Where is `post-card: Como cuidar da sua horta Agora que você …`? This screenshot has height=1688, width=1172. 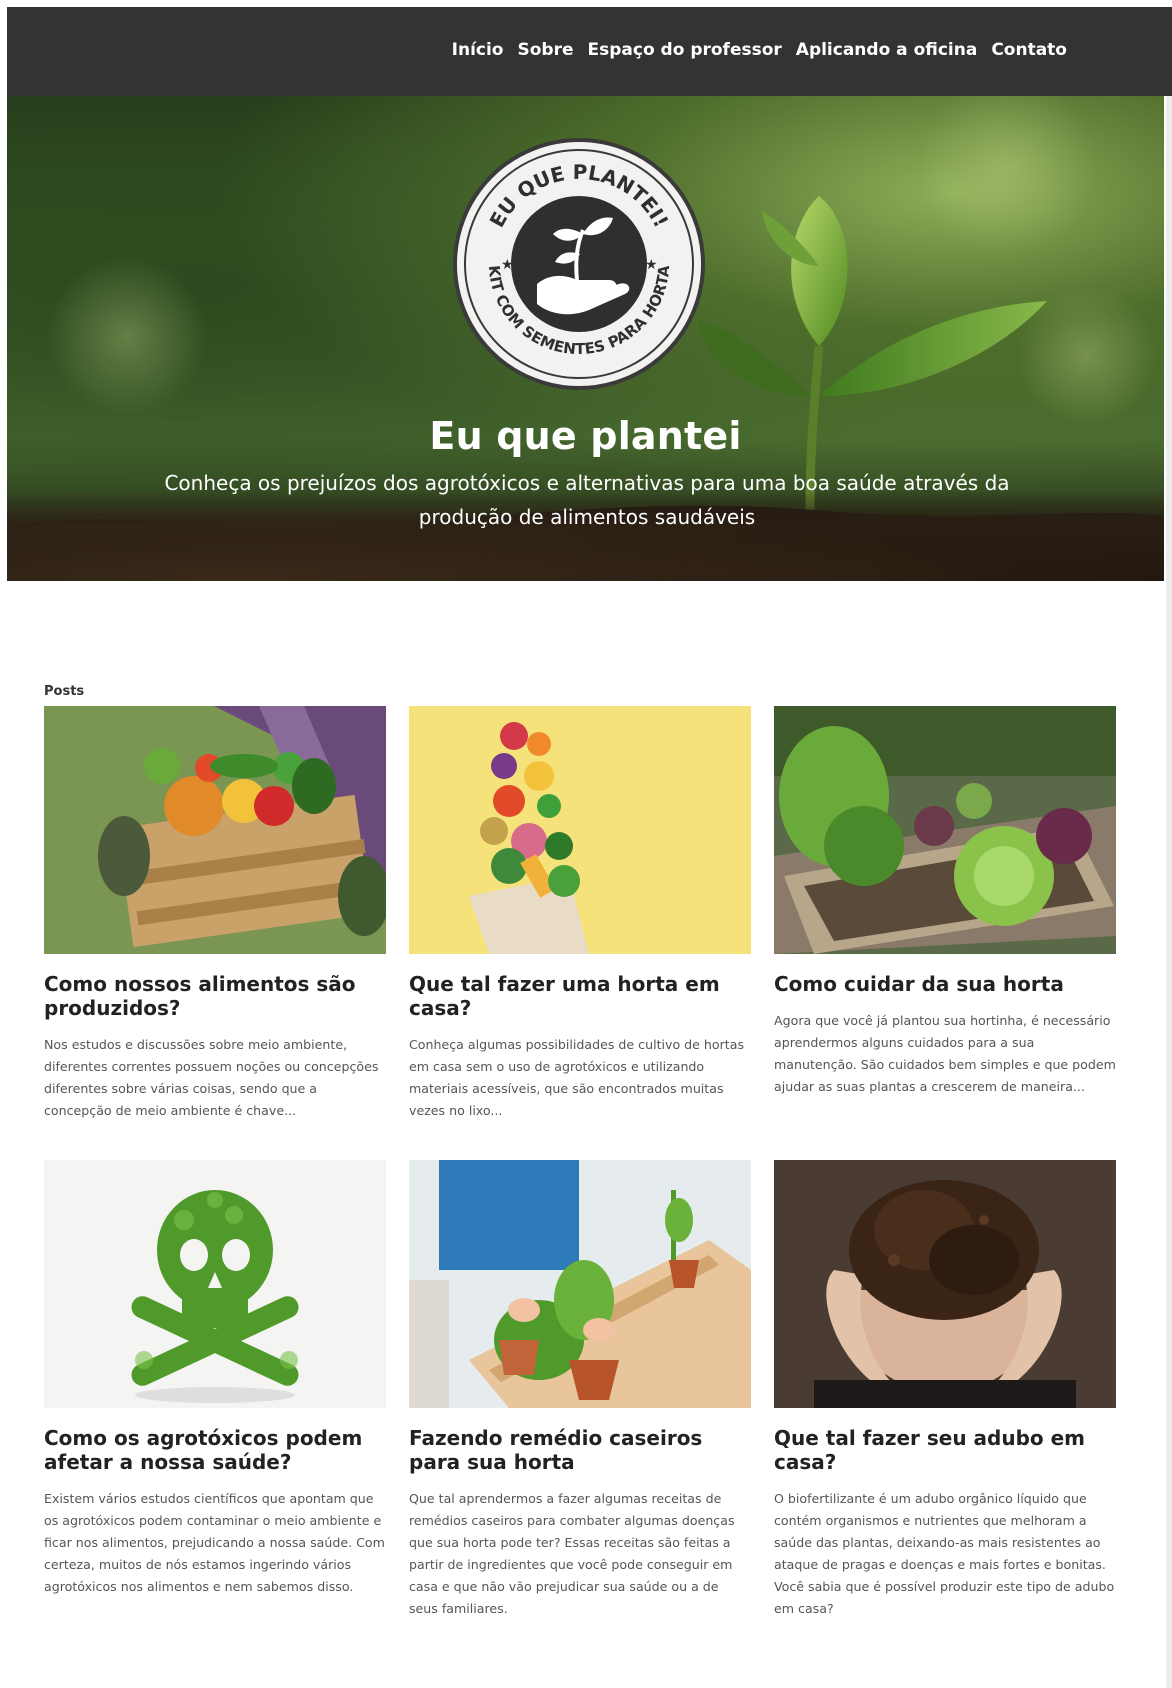
post-card: Como cuidar da sua horta Agora que você … is located at coordinates (945, 902).